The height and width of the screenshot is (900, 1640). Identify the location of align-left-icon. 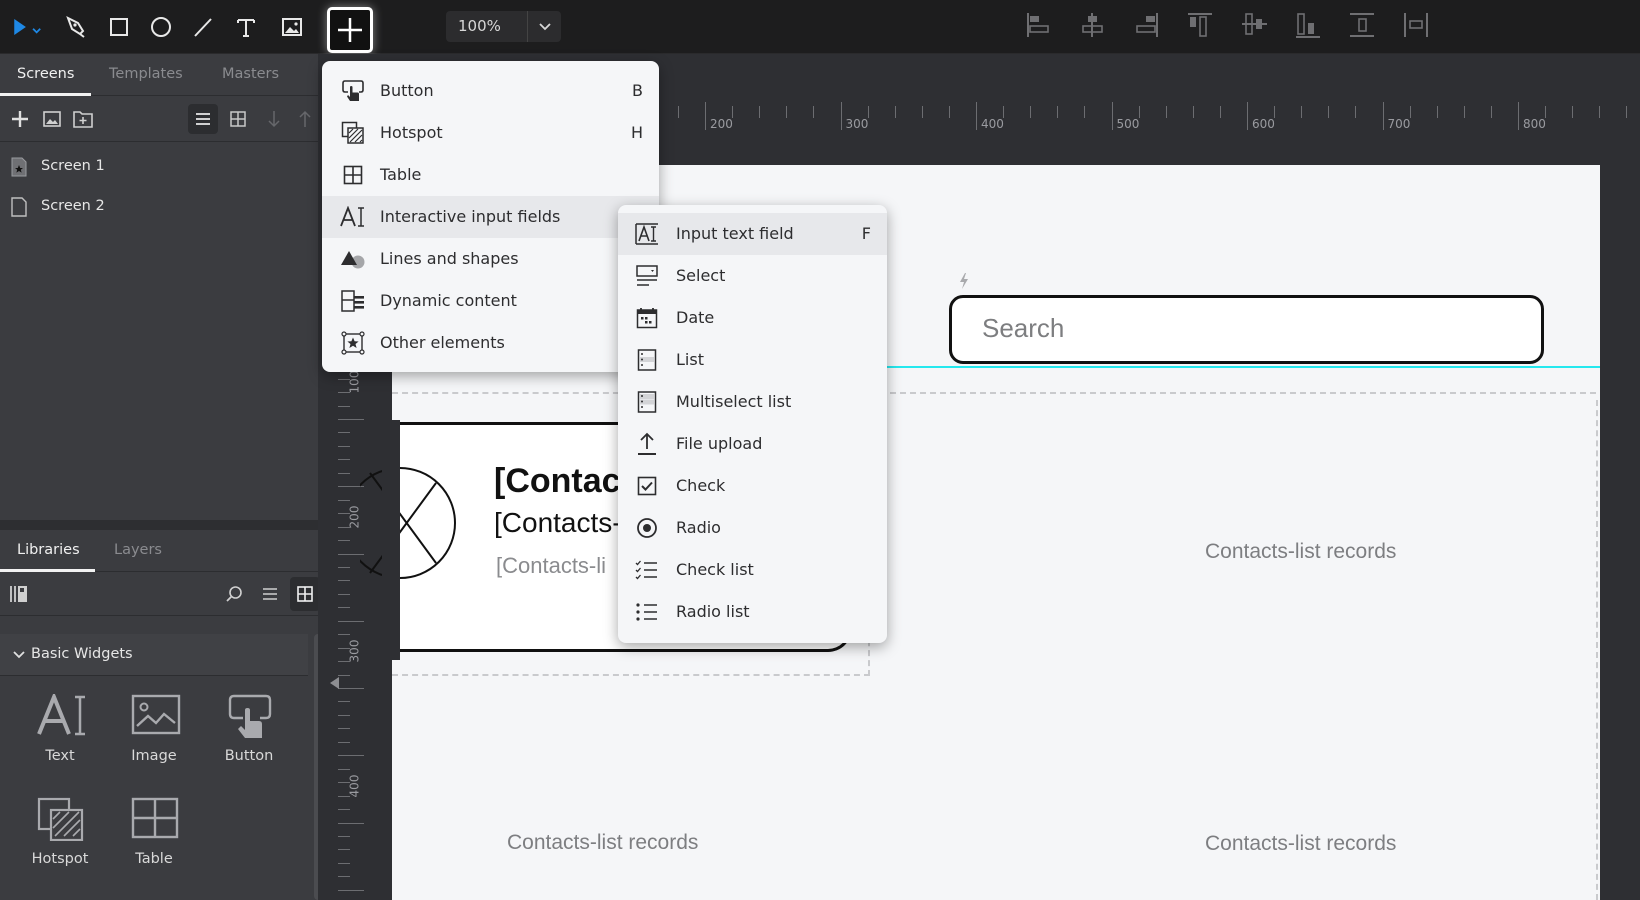
(1038, 25).